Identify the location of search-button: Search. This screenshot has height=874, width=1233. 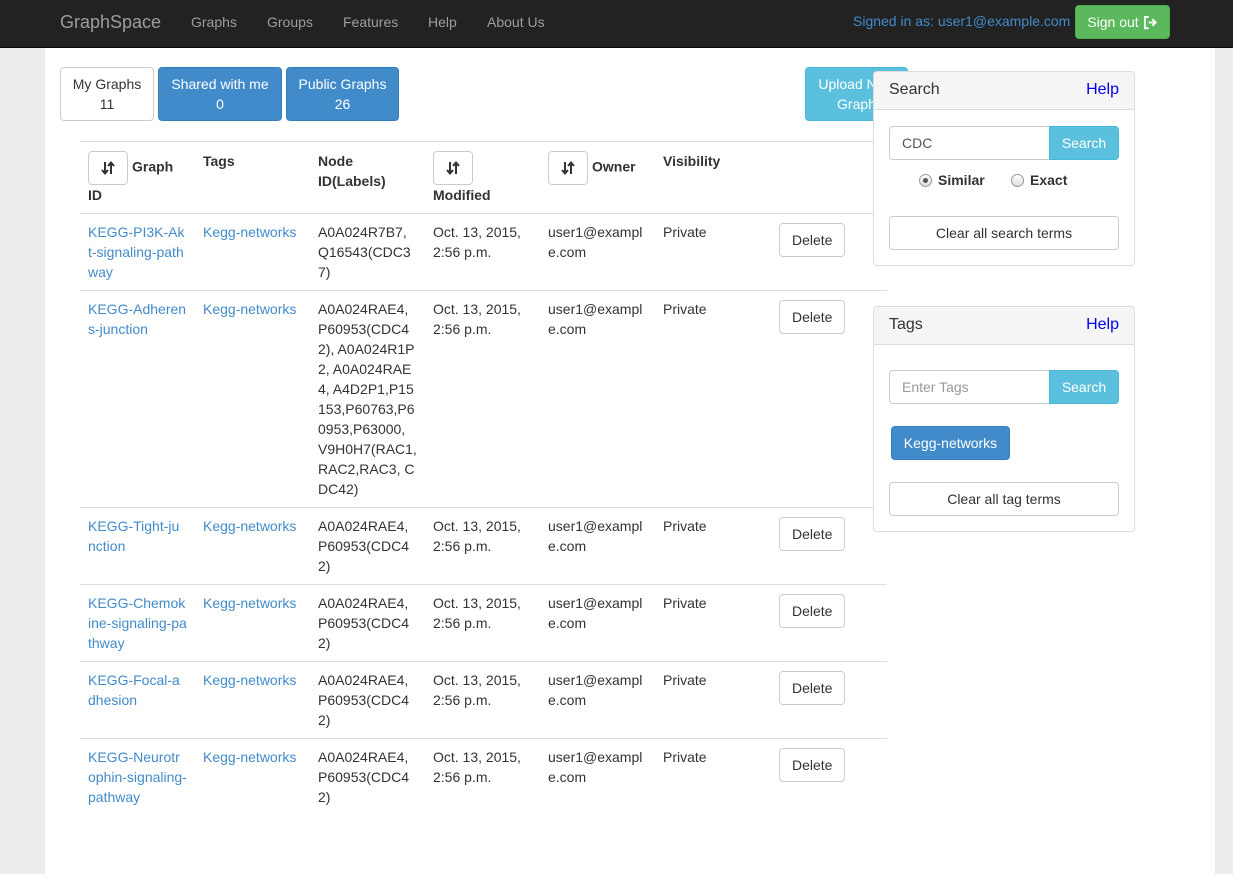
(1084, 143).